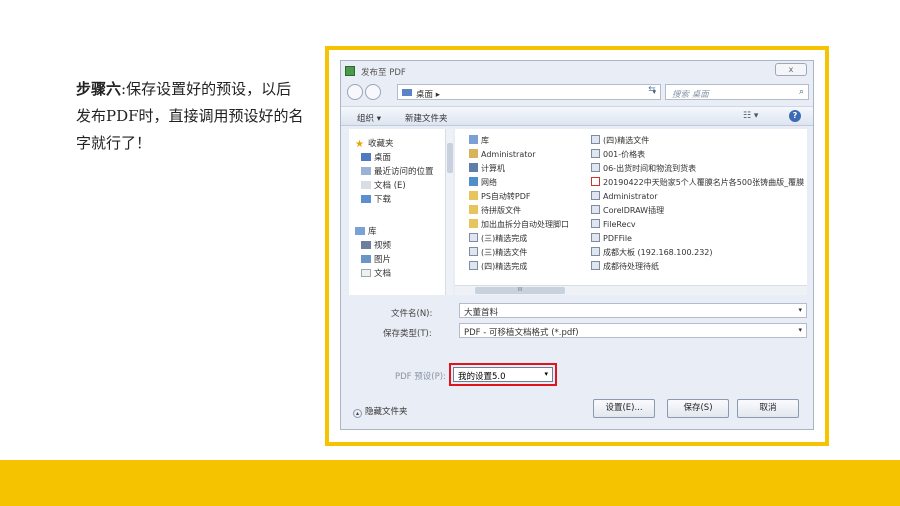 Image resolution: width=900 pixels, height=506 pixels. I want to click on navigation-pane: ★ 收藏夹 桌面 最近访问的位置 文档 (E) 下载 库 视频 图片 文档, so click(397, 212).